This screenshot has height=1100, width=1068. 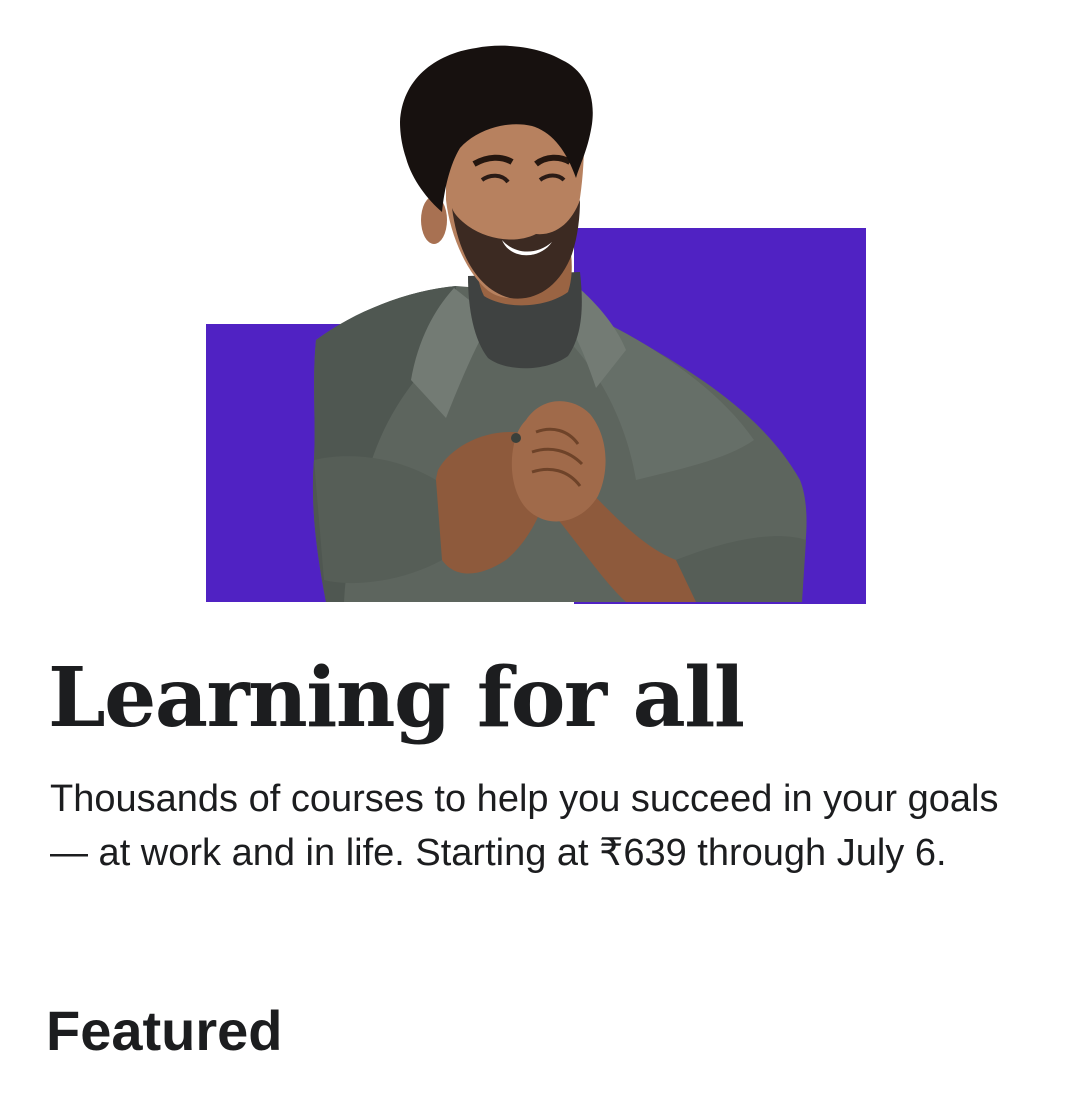 I want to click on featured-section-heading: Featured, so click(x=164, y=1030).